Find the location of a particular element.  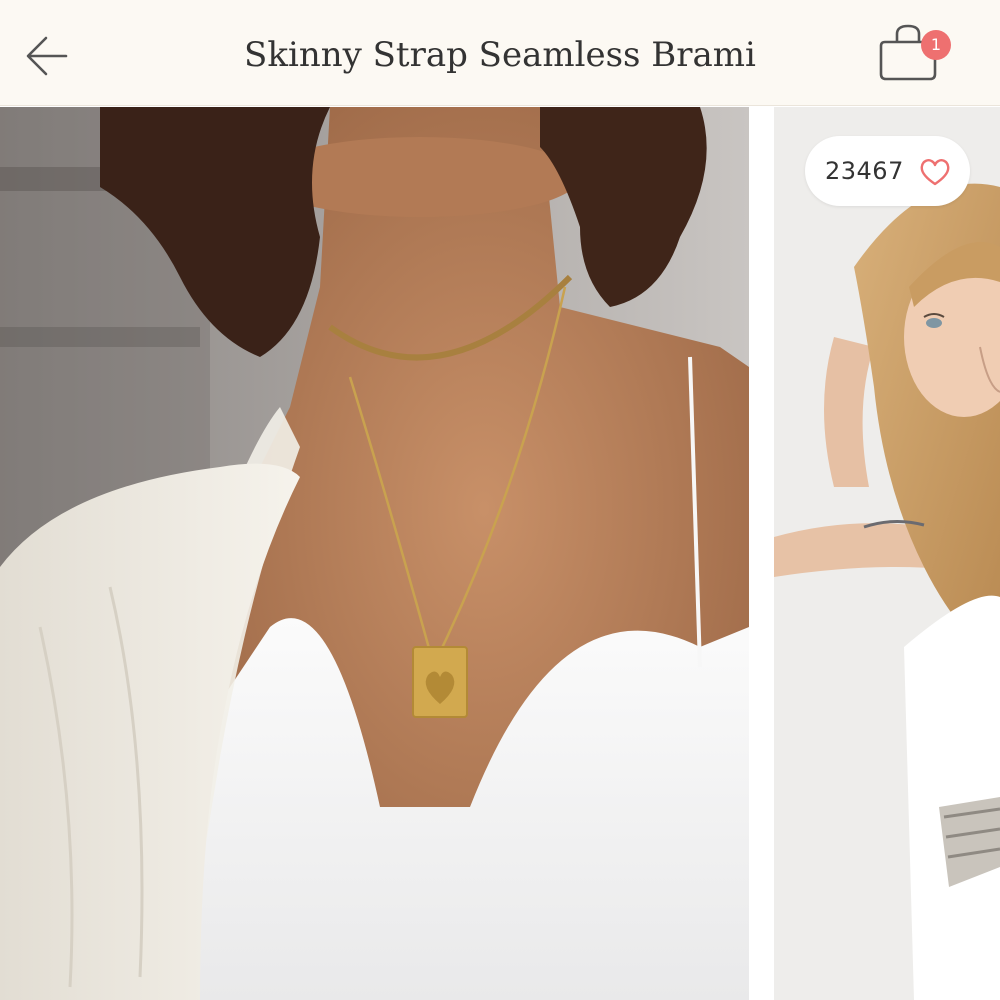

page-title: Skinny Strap Seamless Brami is located at coordinates (500, 55).